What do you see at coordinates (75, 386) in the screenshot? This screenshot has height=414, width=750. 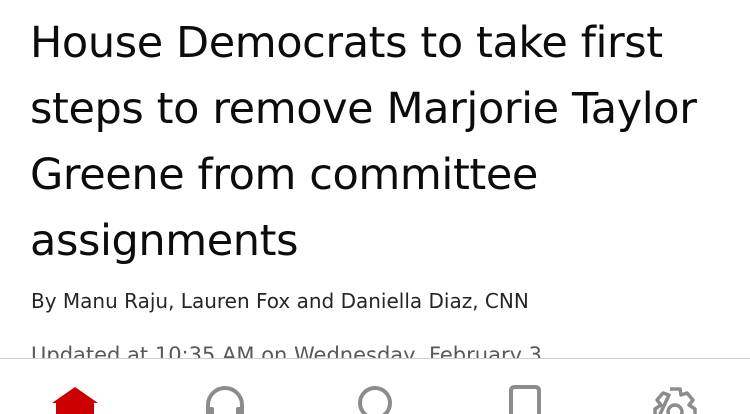 I see `tab-home` at bounding box center [75, 386].